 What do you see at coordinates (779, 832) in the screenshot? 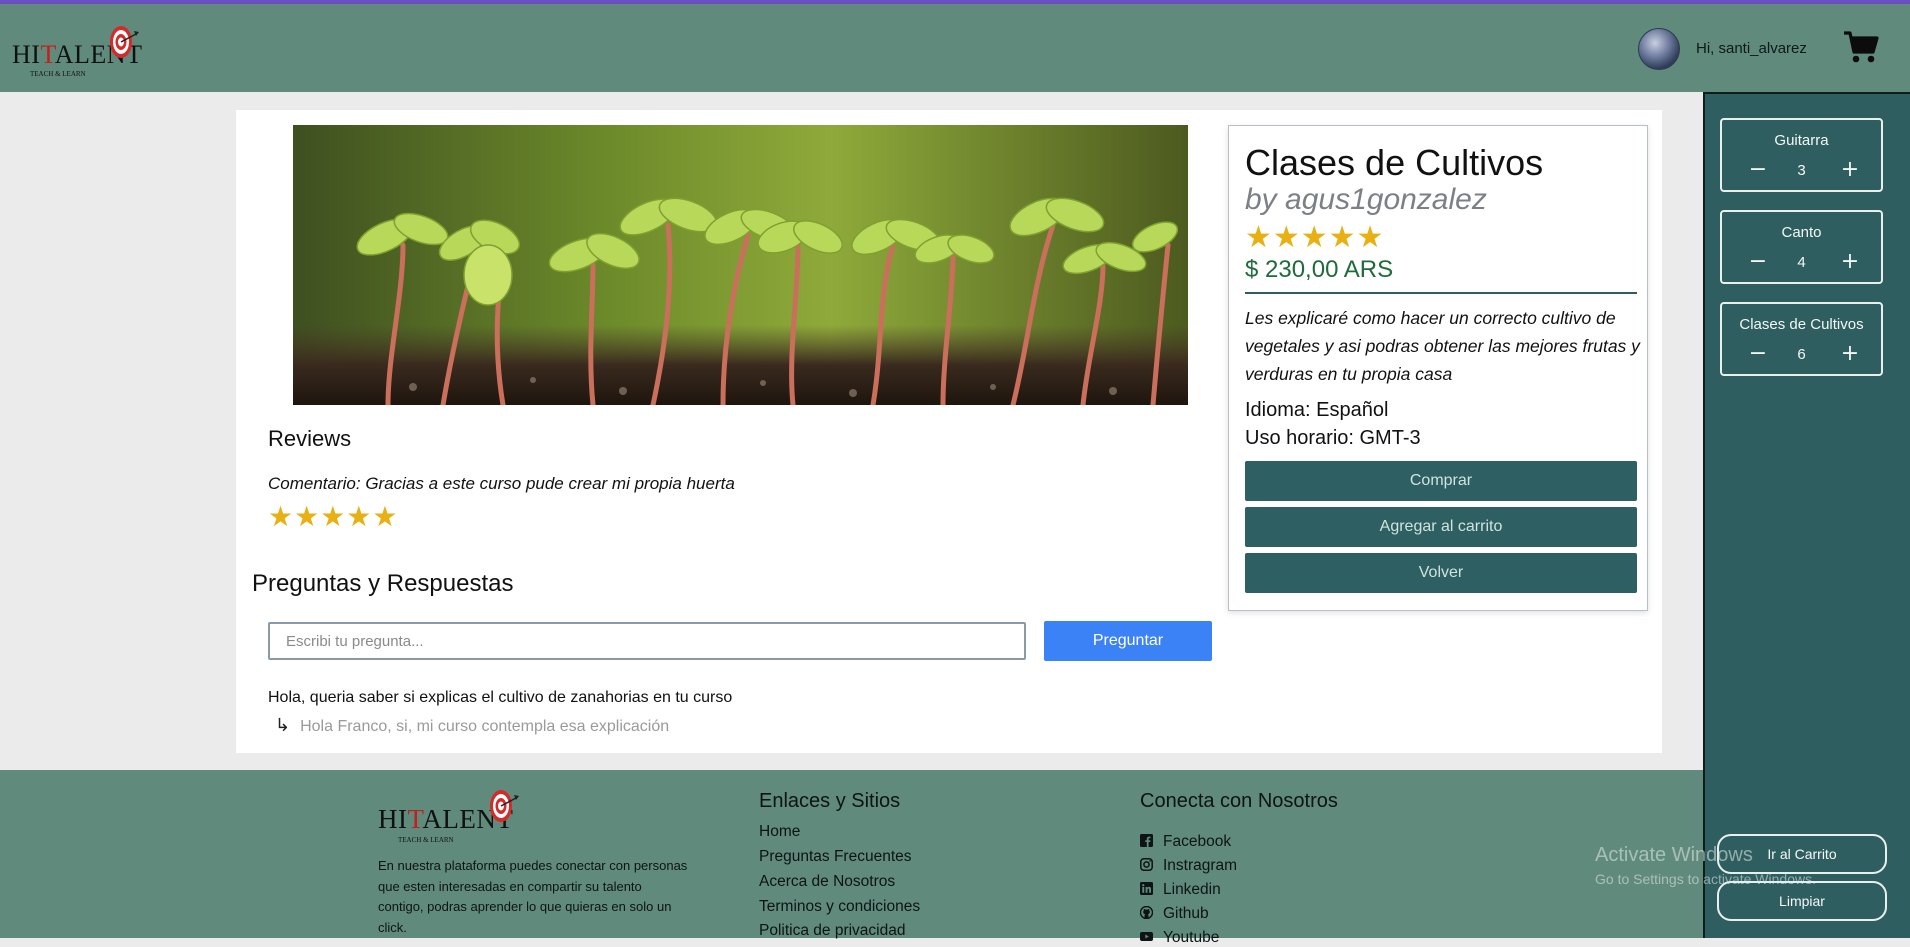
I see `footer-link-home: Home` at bounding box center [779, 832].